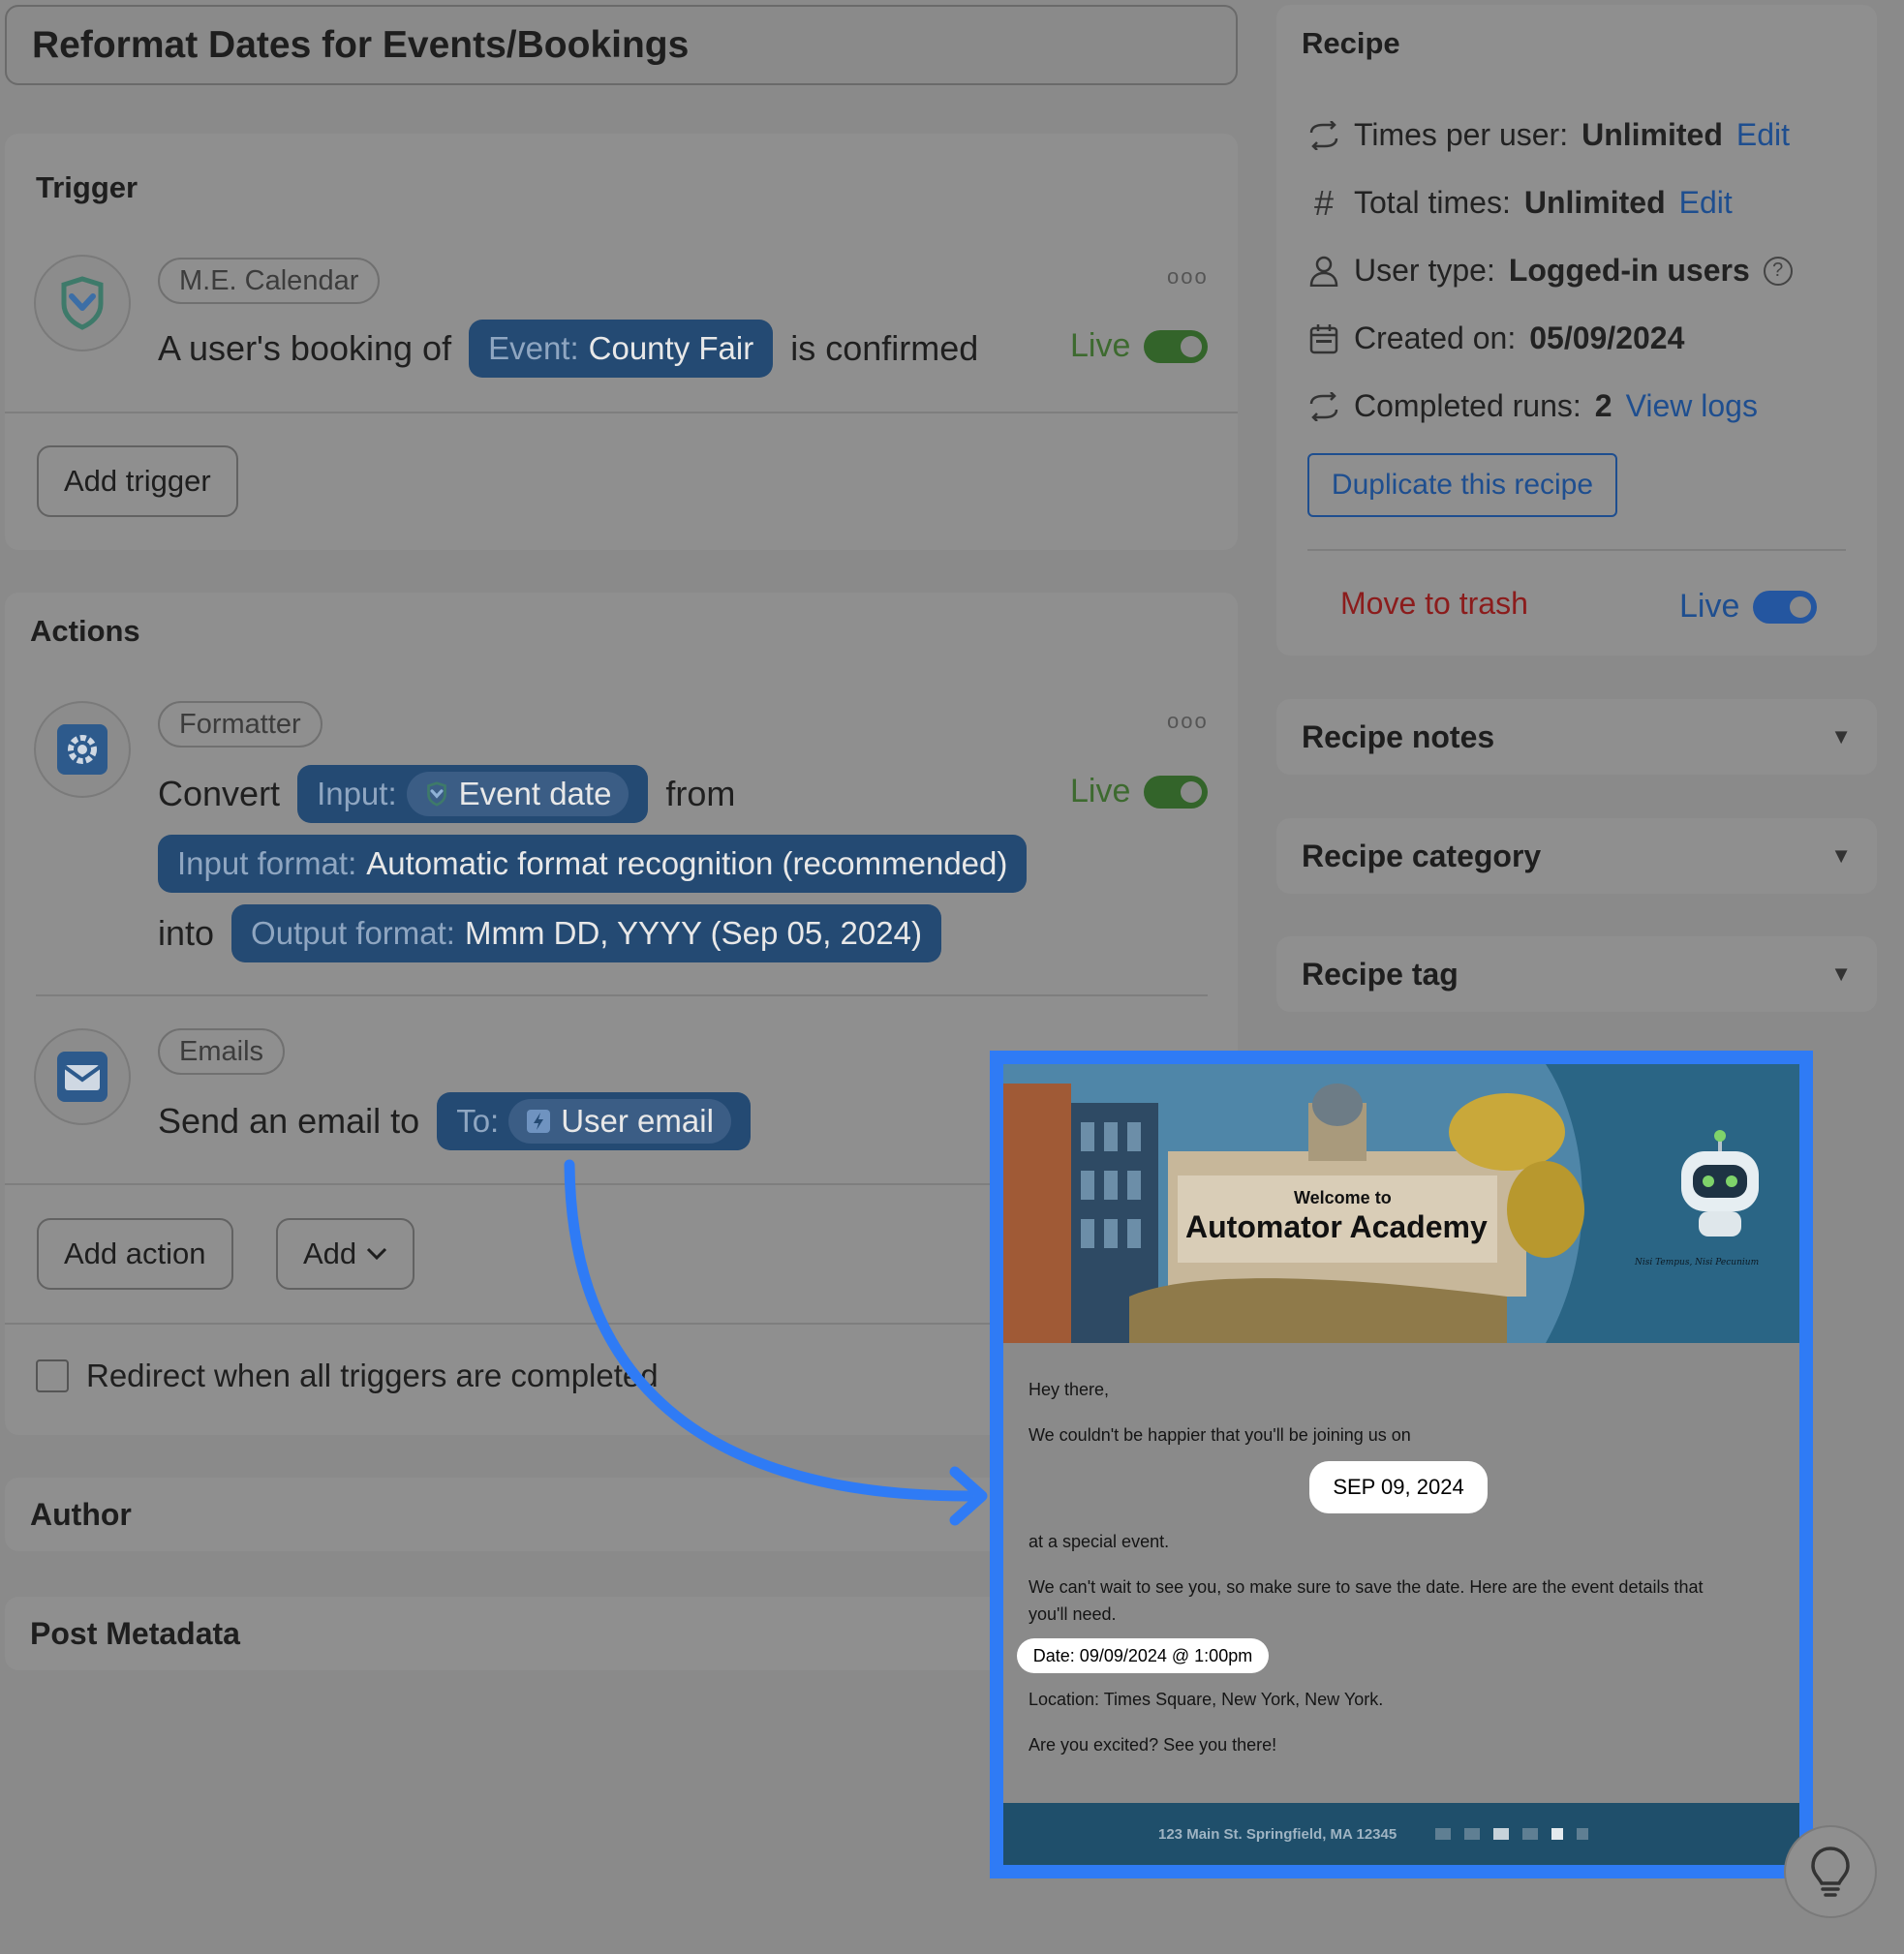  I want to click on email-line-2: at a special event., so click(1099, 1541).